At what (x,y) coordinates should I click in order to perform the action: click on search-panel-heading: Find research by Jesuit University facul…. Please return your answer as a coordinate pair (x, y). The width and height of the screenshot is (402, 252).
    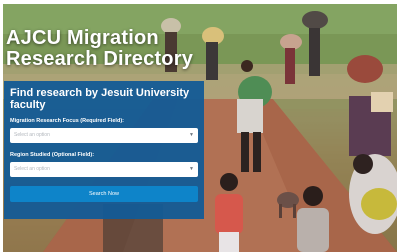
    Looking at the image, I should click on (100, 99).